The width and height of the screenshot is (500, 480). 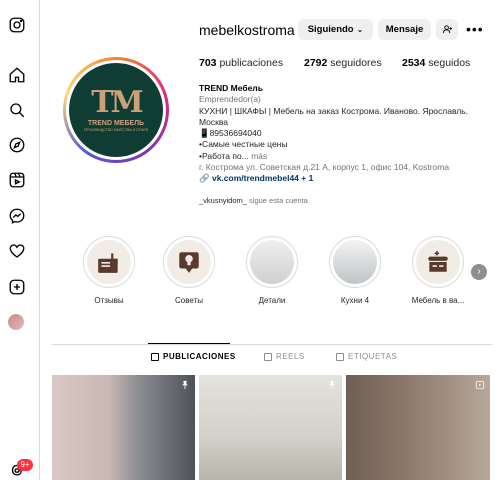 What do you see at coordinates (438, 261) in the screenshot?
I see `sink-cabinet-icon` at bounding box center [438, 261].